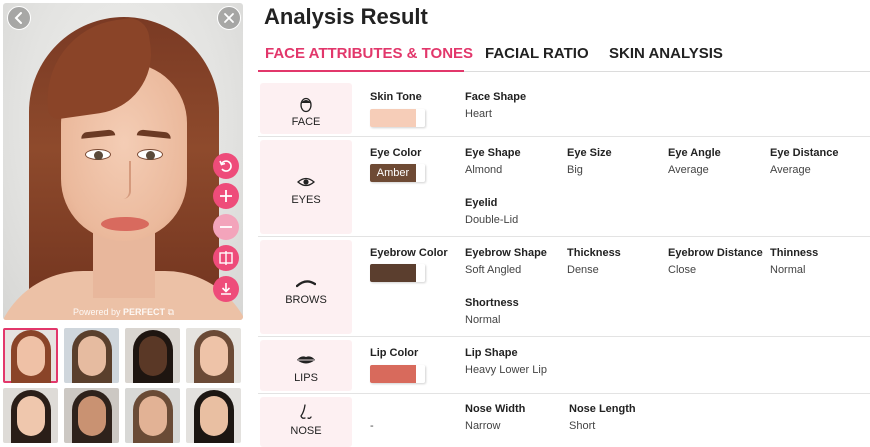 Image resolution: width=870 pixels, height=447 pixels. I want to click on skin-tone-label: Skin Tone, so click(396, 97).